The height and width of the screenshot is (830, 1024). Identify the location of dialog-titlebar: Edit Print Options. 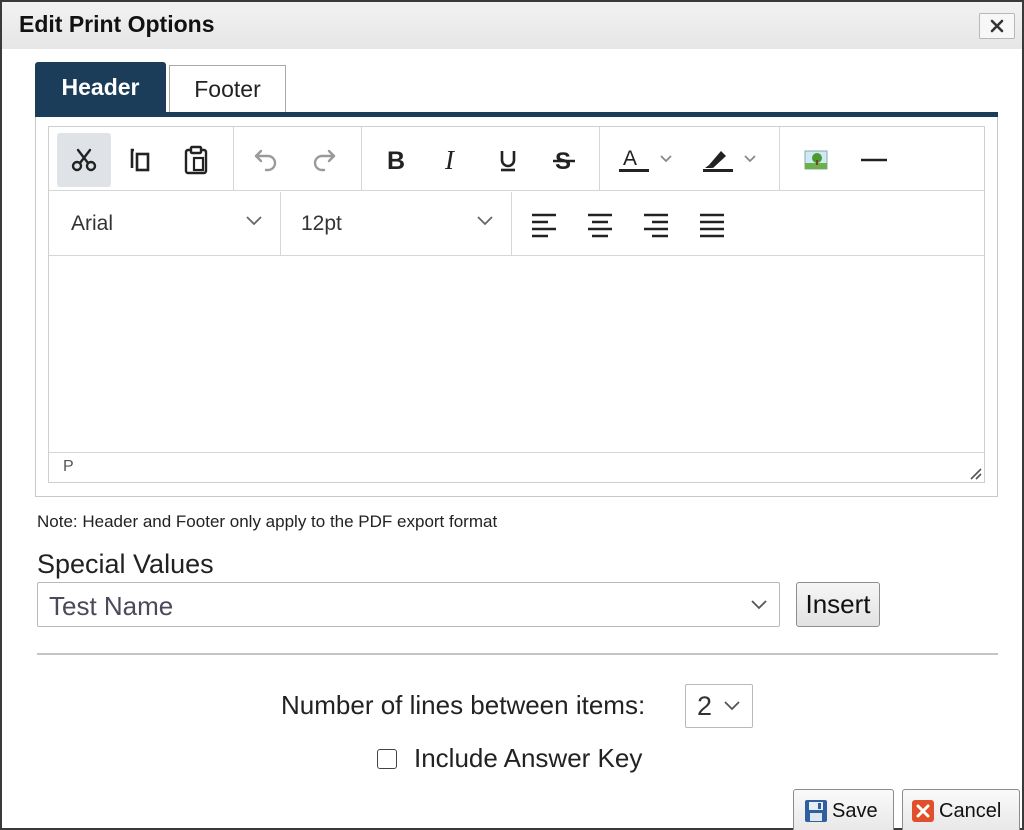
(512, 25).